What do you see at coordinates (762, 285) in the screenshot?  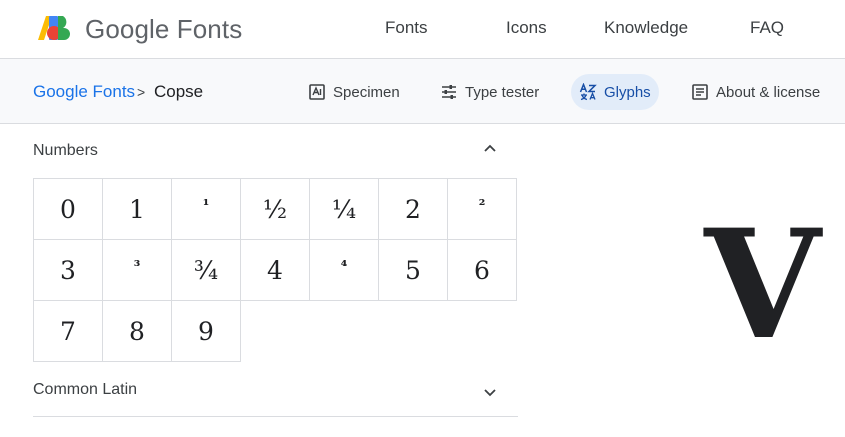 I see `glyph-preview: V` at bounding box center [762, 285].